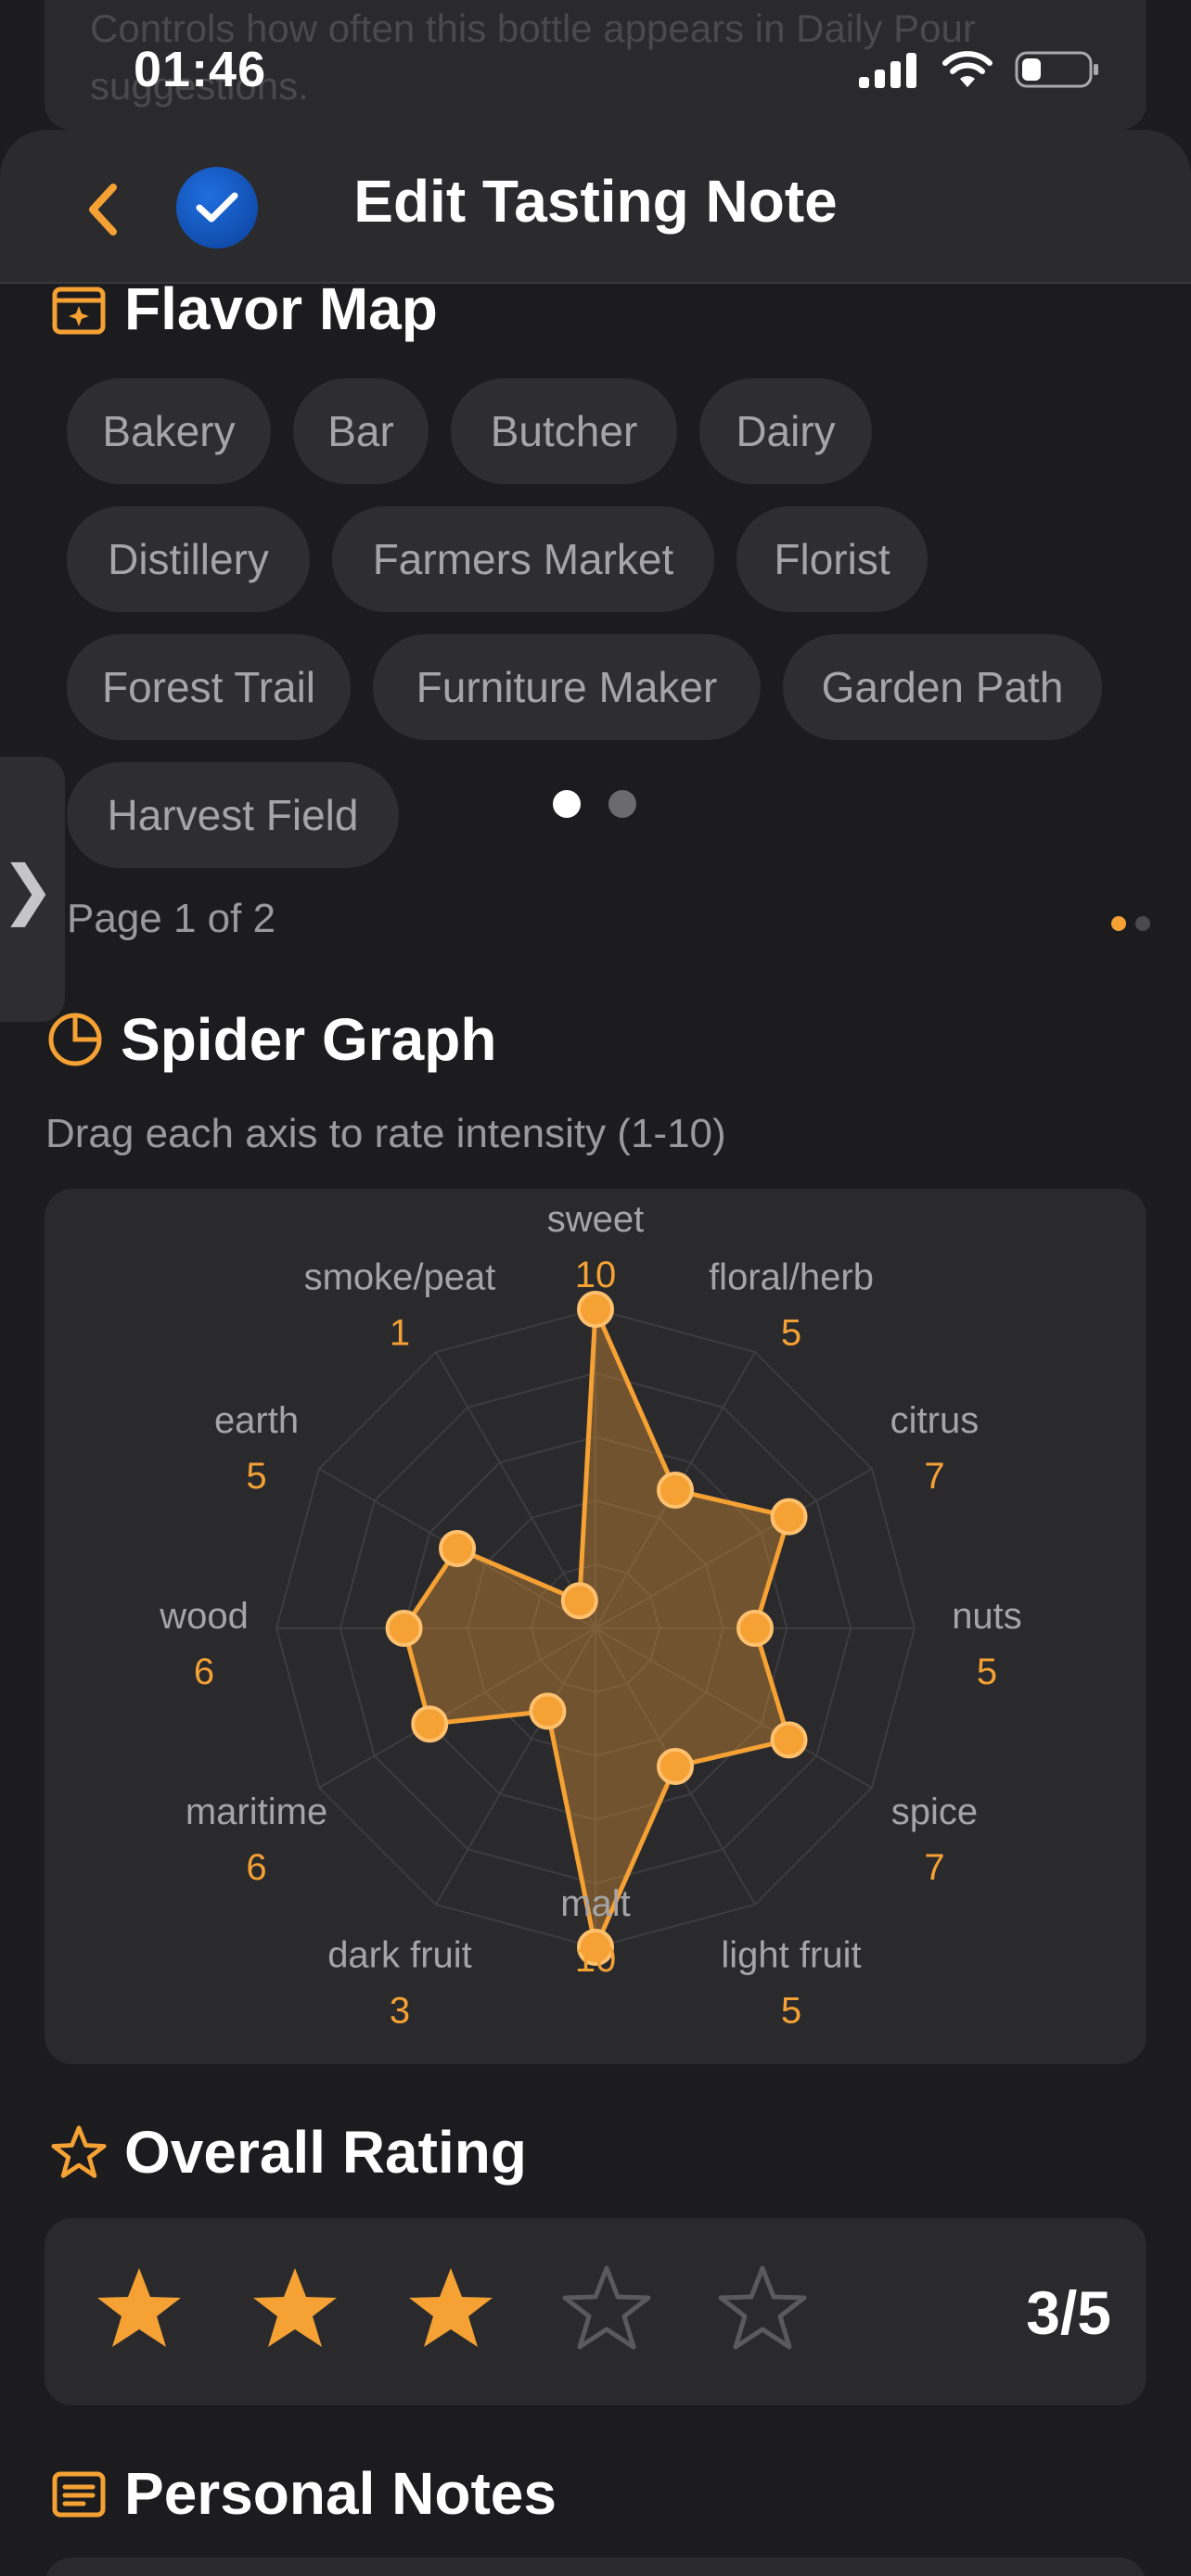 This screenshot has height=2576, width=1191. I want to click on radar-axis-label: floral/herb, so click(791, 1277).